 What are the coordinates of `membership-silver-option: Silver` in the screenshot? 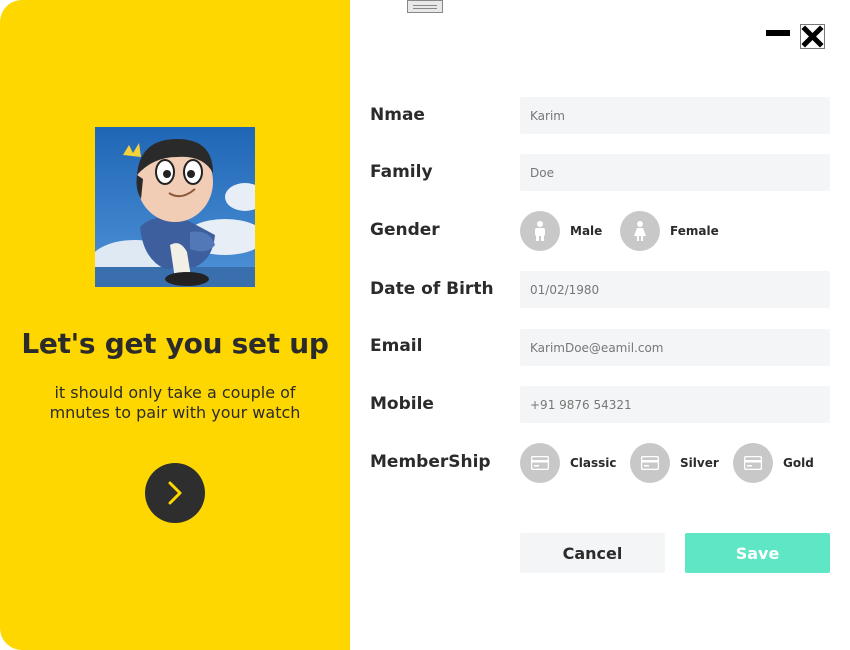 It's located at (674, 463).